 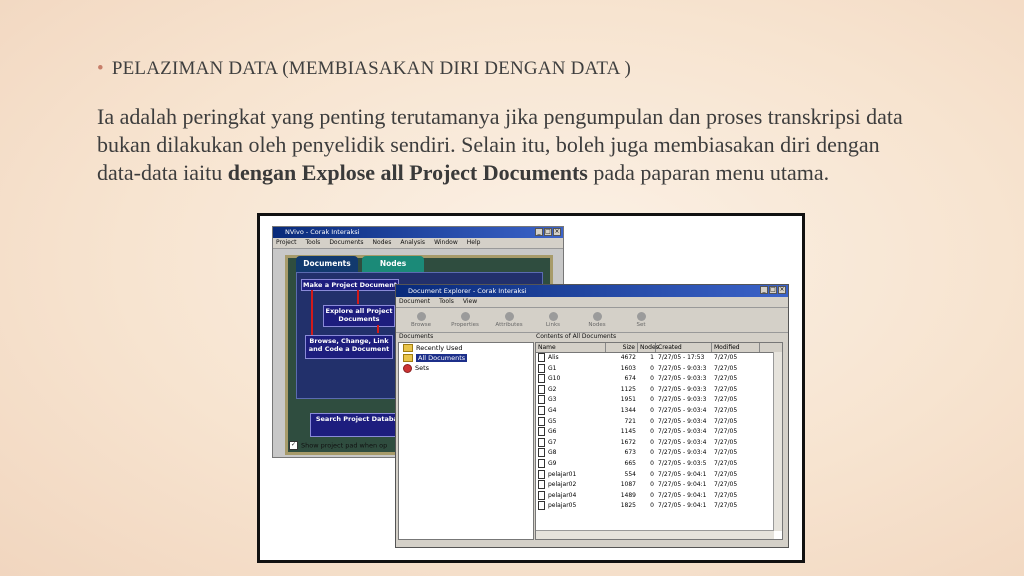 I want to click on table-row: pelajar02 1087 0 7/27/05 - 9:04:1 7/27/05, so click(x=659, y=485).